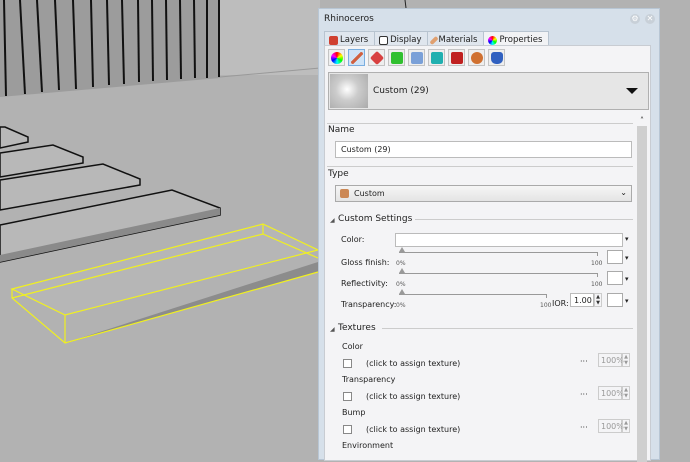  What do you see at coordinates (650, 19) in the screenshot?
I see `close-icon: ✕` at bounding box center [650, 19].